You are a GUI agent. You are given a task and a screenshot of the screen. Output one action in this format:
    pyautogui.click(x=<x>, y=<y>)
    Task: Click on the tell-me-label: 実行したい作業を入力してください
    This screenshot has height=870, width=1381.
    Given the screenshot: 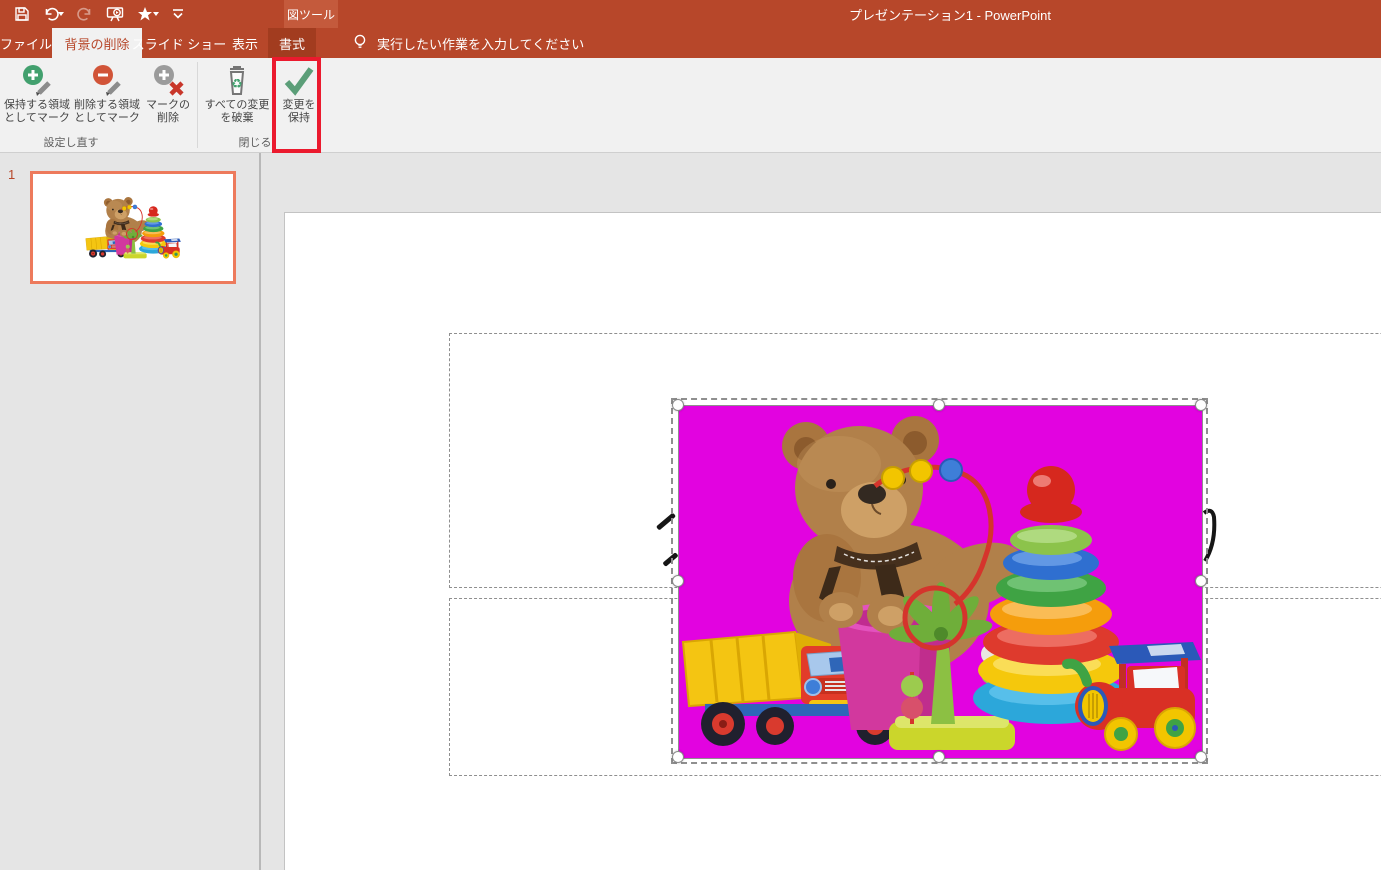 What is the action you would take?
    pyautogui.click(x=481, y=44)
    